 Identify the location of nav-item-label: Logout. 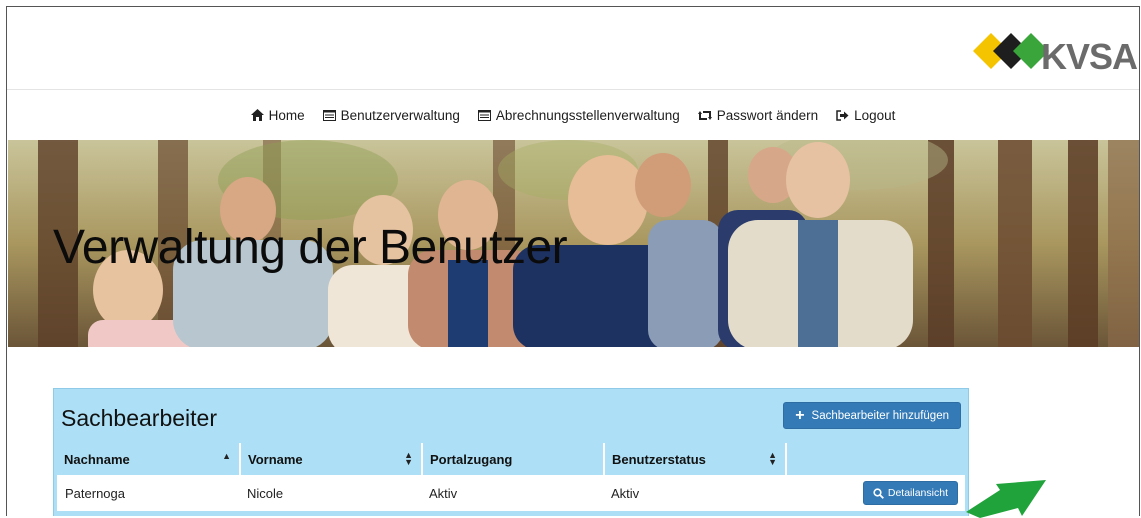
(875, 115).